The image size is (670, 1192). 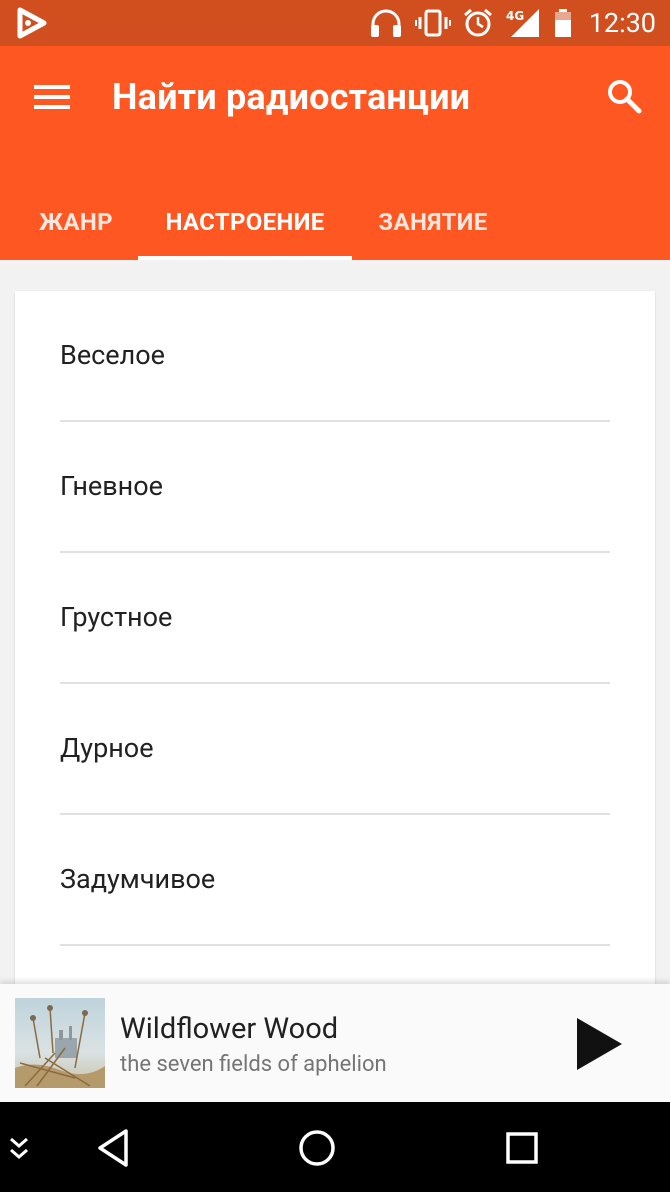 What do you see at coordinates (515, 16) in the screenshot?
I see `network-label: 4G` at bounding box center [515, 16].